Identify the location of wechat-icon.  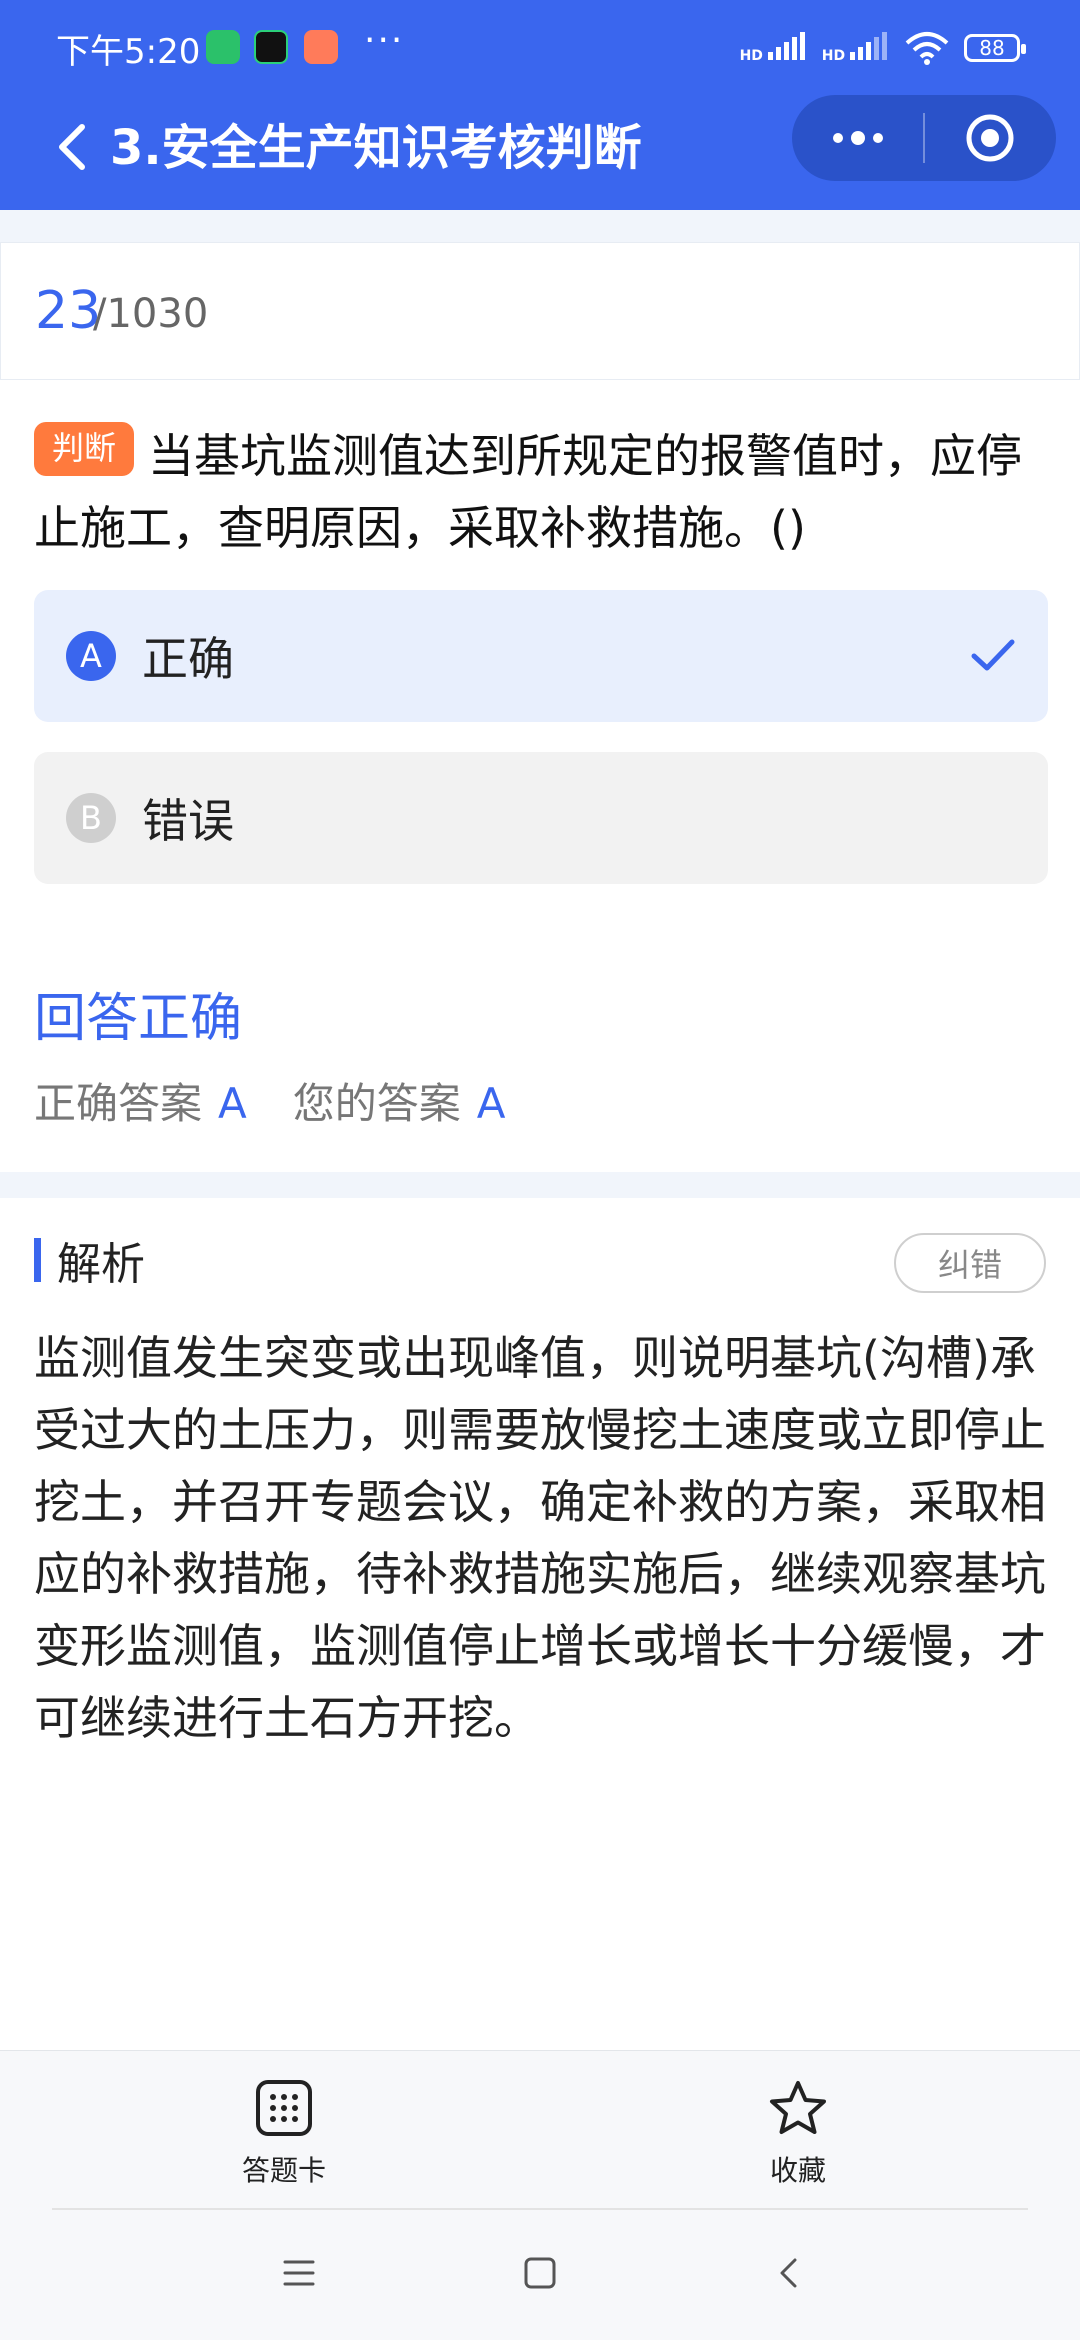
(223, 47).